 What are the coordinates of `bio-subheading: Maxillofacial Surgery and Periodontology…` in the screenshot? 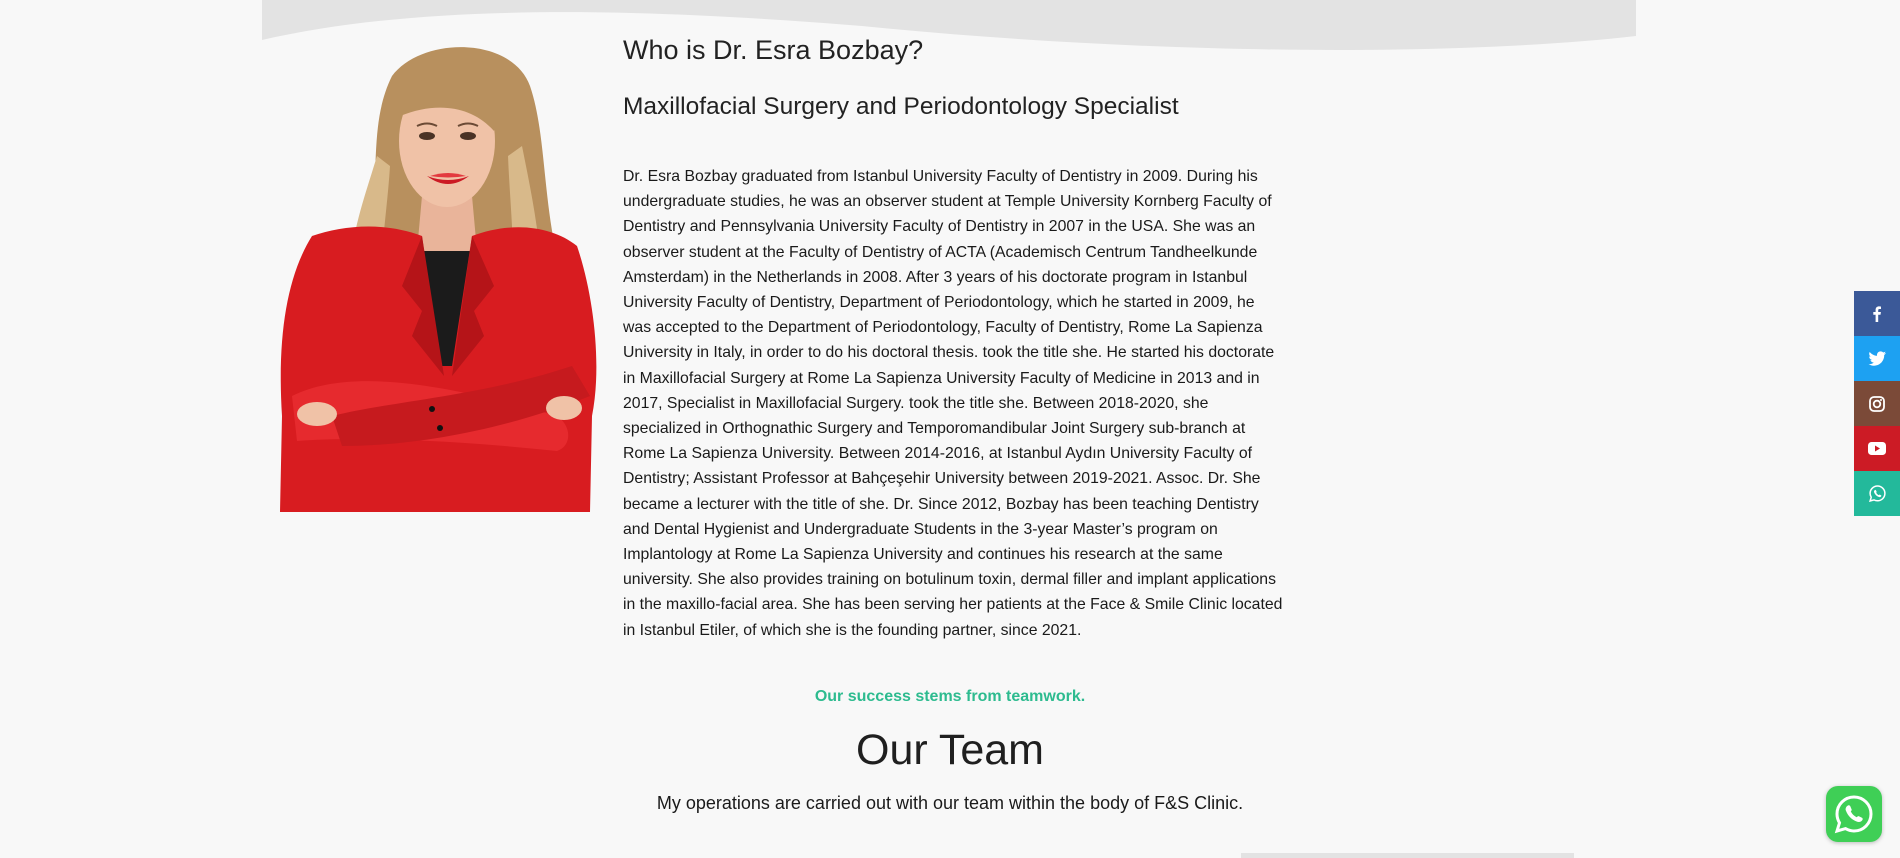 It's located at (901, 106).